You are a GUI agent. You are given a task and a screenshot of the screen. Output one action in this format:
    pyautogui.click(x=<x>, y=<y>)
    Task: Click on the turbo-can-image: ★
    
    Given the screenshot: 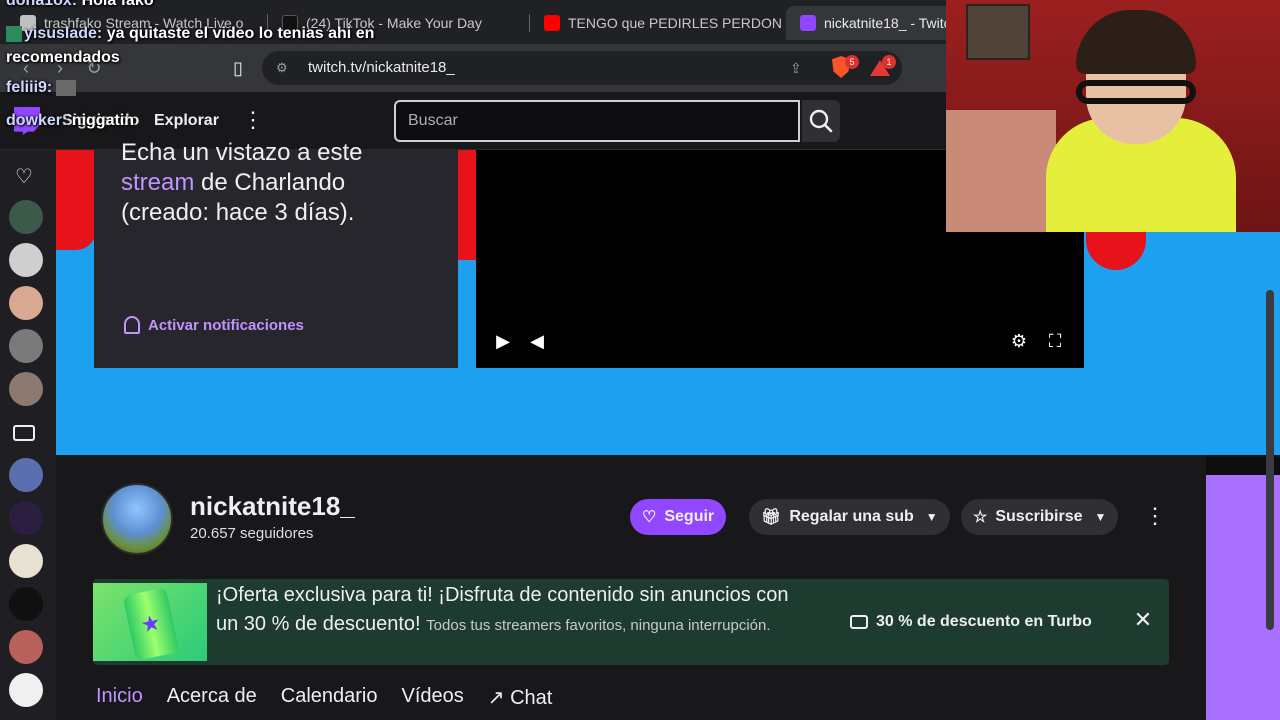 What is the action you would take?
    pyautogui.click(x=150, y=622)
    